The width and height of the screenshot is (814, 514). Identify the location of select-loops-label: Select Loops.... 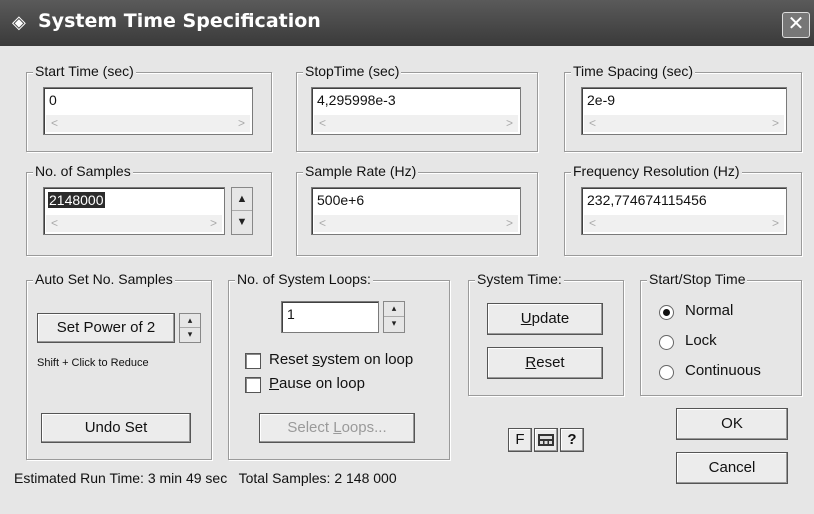
(337, 427).